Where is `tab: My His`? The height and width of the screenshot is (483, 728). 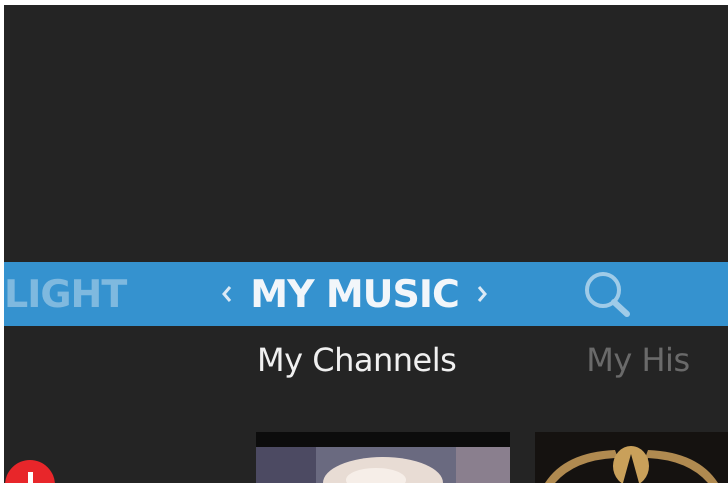
tab: My His is located at coordinates (638, 360).